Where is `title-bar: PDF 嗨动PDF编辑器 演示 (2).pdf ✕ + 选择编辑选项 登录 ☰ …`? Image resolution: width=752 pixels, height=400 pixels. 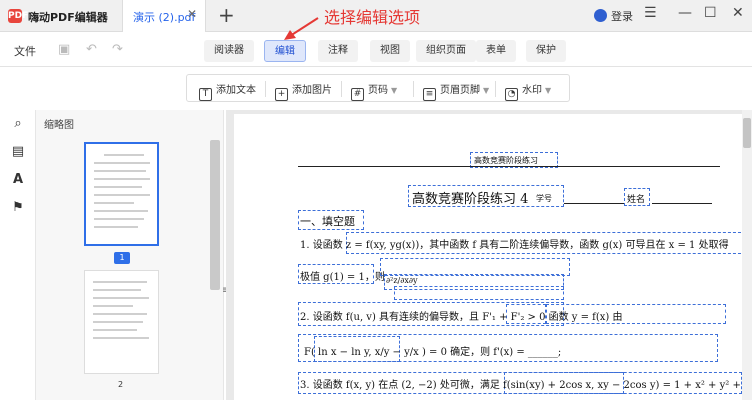 title-bar: PDF 嗨动PDF编辑器 演示 (2).pdf ✕ + 选择编辑选项 登录 ☰ … is located at coordinates (376, 16).